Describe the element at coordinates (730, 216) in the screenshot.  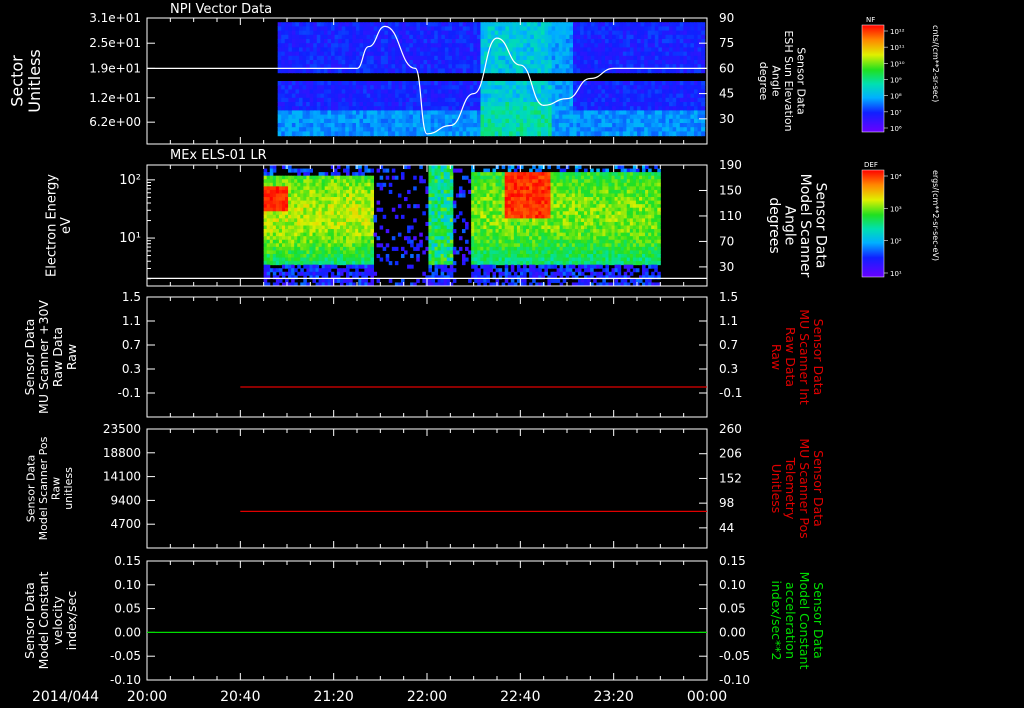
I see `panel1-right-ytick-label: 110` at that location.